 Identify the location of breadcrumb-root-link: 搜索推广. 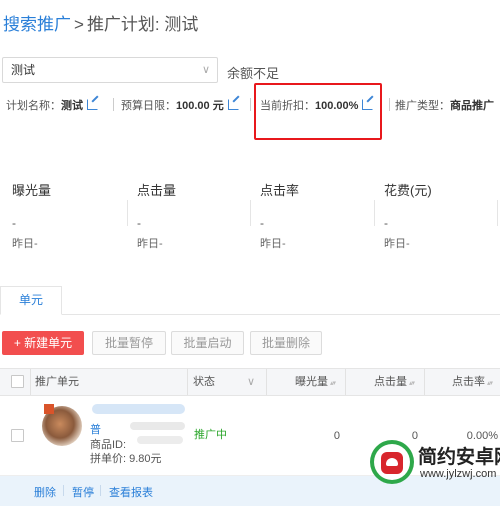
(37, 24).